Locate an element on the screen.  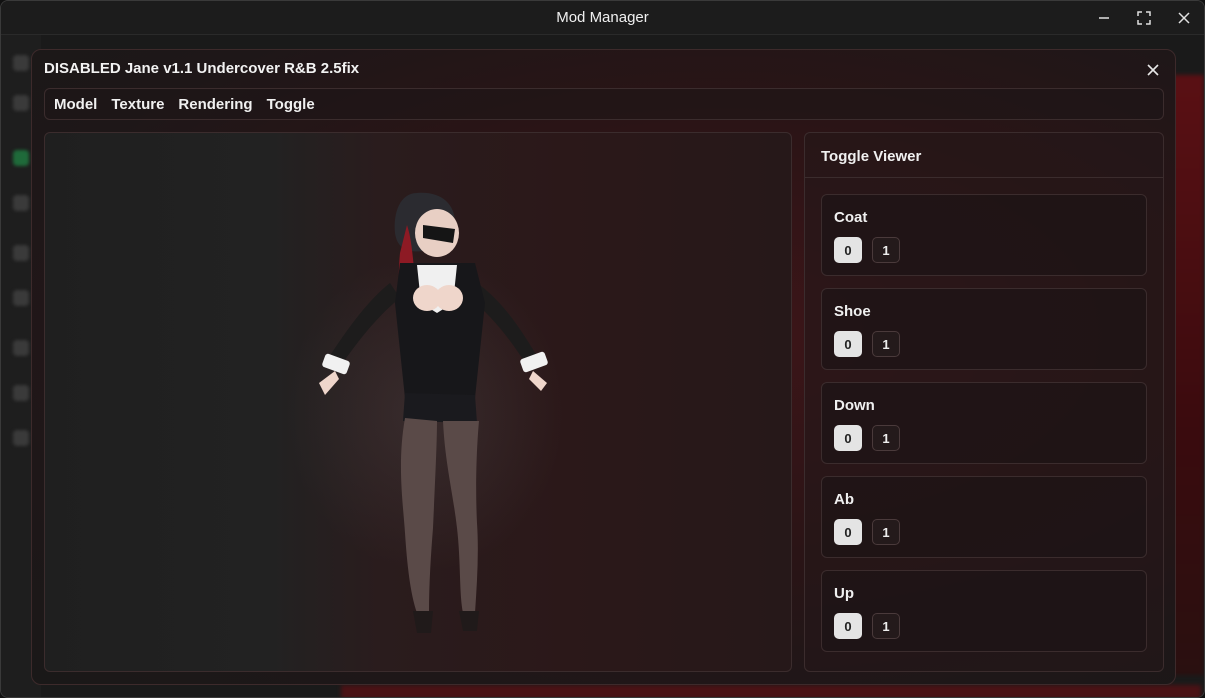
toggle-card-shoe: Shoe 0 1 is located at coordinates (984, 329).